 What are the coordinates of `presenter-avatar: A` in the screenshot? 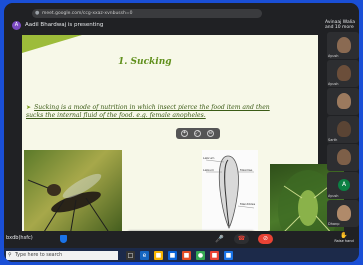 It's located at (16, 25).